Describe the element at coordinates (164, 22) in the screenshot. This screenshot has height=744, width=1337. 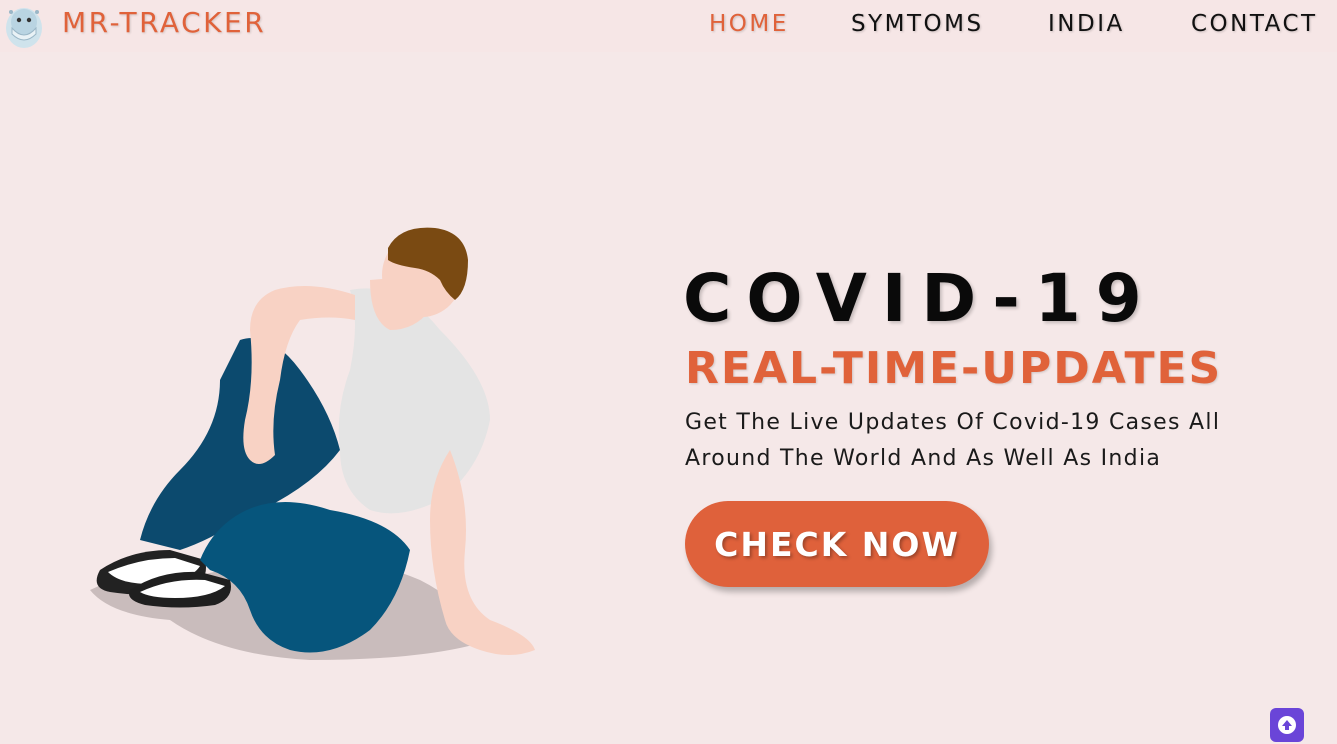
I see `brand-name: MR-TRACKER` at that location.